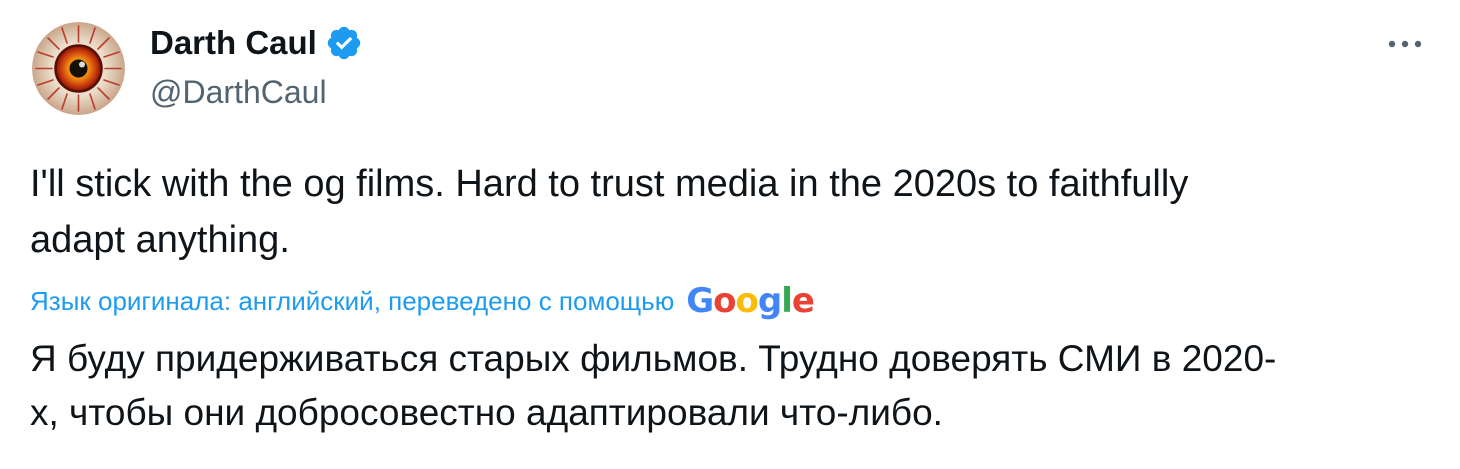 The width and height of the screenshot is (1460, 469). Describe the element at coordinates (1405, 44) in the screenshot. I see `more-horizontal-icon` at that location.